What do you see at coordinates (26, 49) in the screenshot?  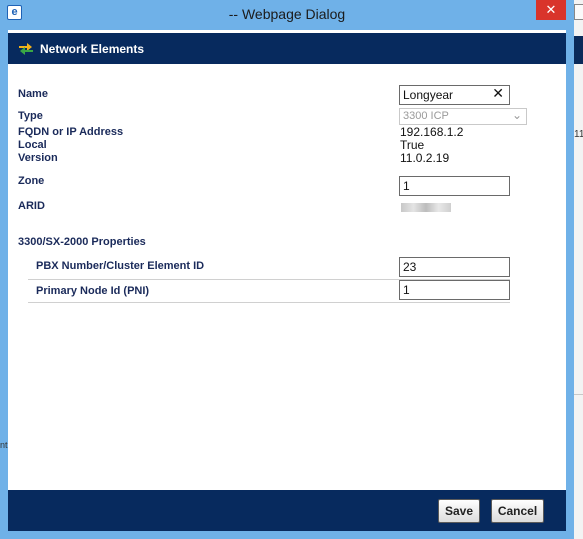 I see `network-elements-icon` at bounding box center [26, 49].